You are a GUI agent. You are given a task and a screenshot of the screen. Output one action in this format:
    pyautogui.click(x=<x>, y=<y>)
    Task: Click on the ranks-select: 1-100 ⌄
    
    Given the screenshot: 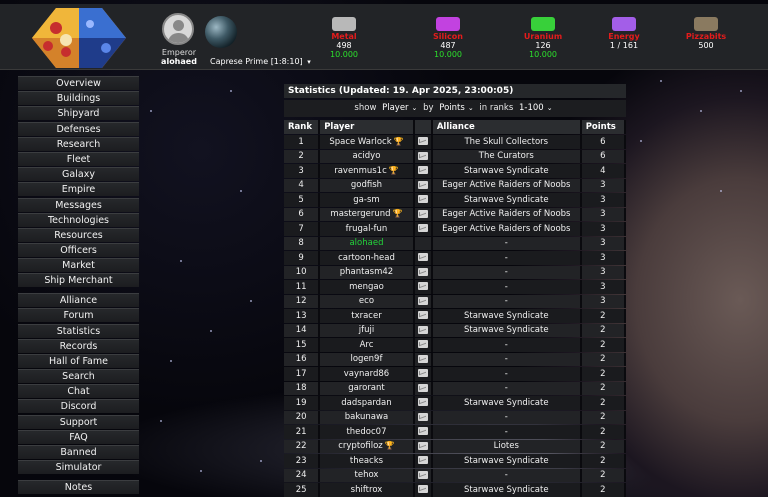 What is the action you would take?
    pyautogui.click(x=536, y=108)
    